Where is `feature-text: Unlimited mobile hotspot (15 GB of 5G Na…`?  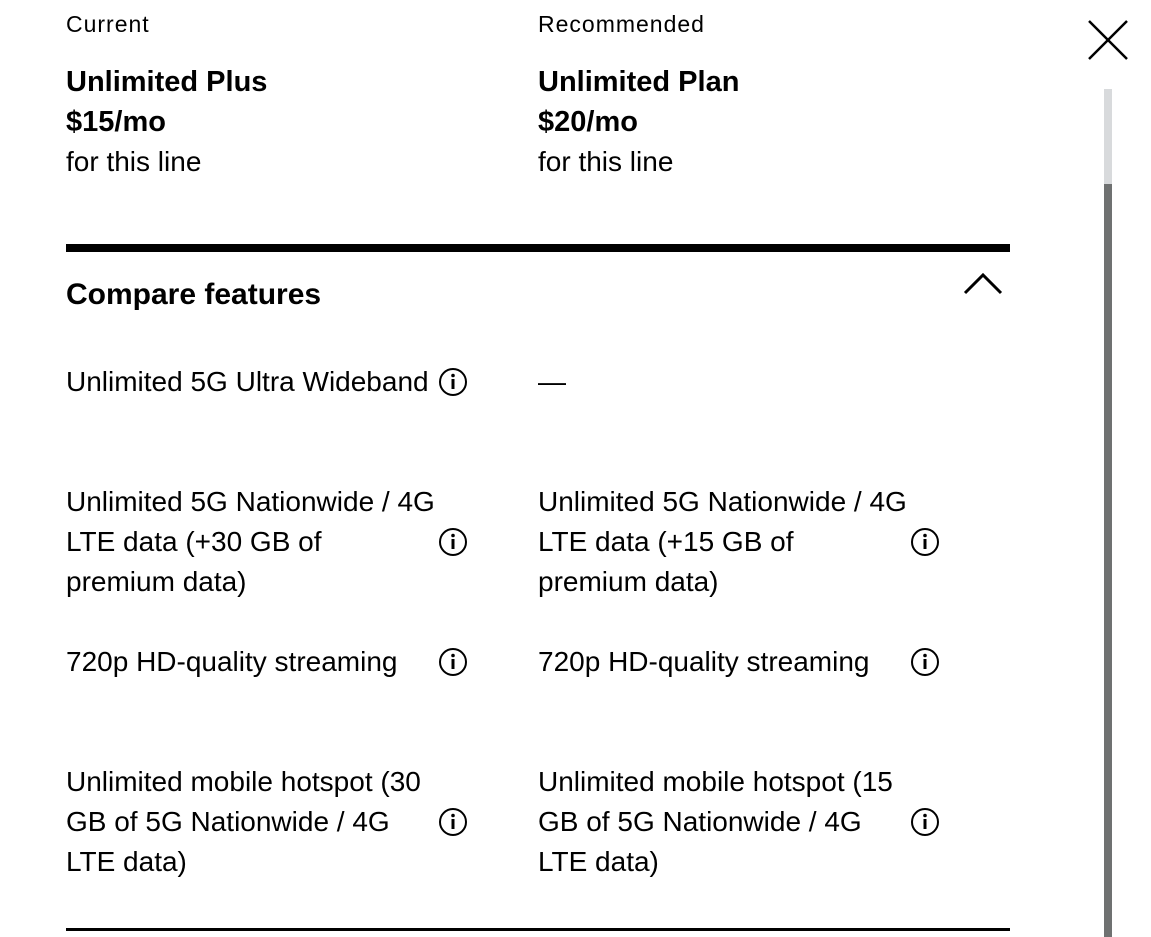 feature-text: Unlimited mobile hotspot (15 GB of 5G Na… is located at coordinates (715, 821).